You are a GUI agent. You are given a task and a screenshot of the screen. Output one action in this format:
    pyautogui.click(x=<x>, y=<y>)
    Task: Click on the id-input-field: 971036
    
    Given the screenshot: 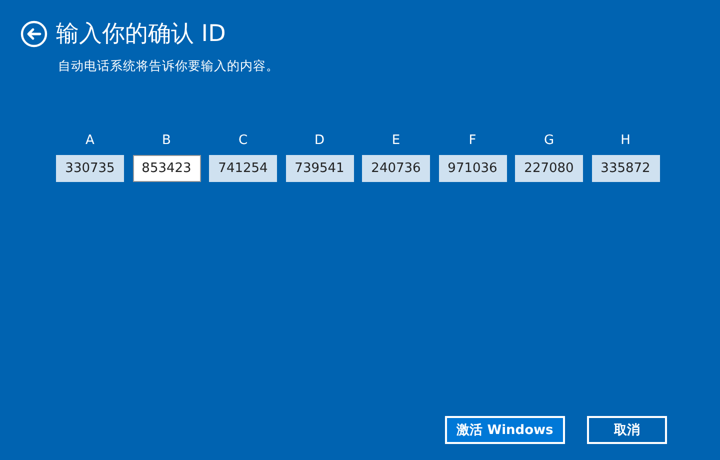 What is the action you would take?
    pyautogui.click(x=472, y=168)
    